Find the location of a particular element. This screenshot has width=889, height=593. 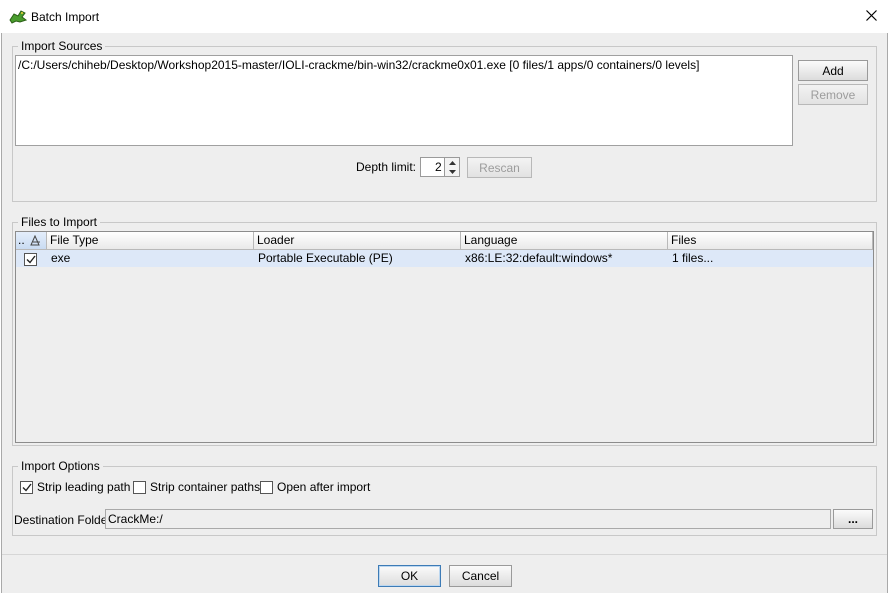

cell-loader: Portable Executable (PE) is located at coordinates (325, 258).